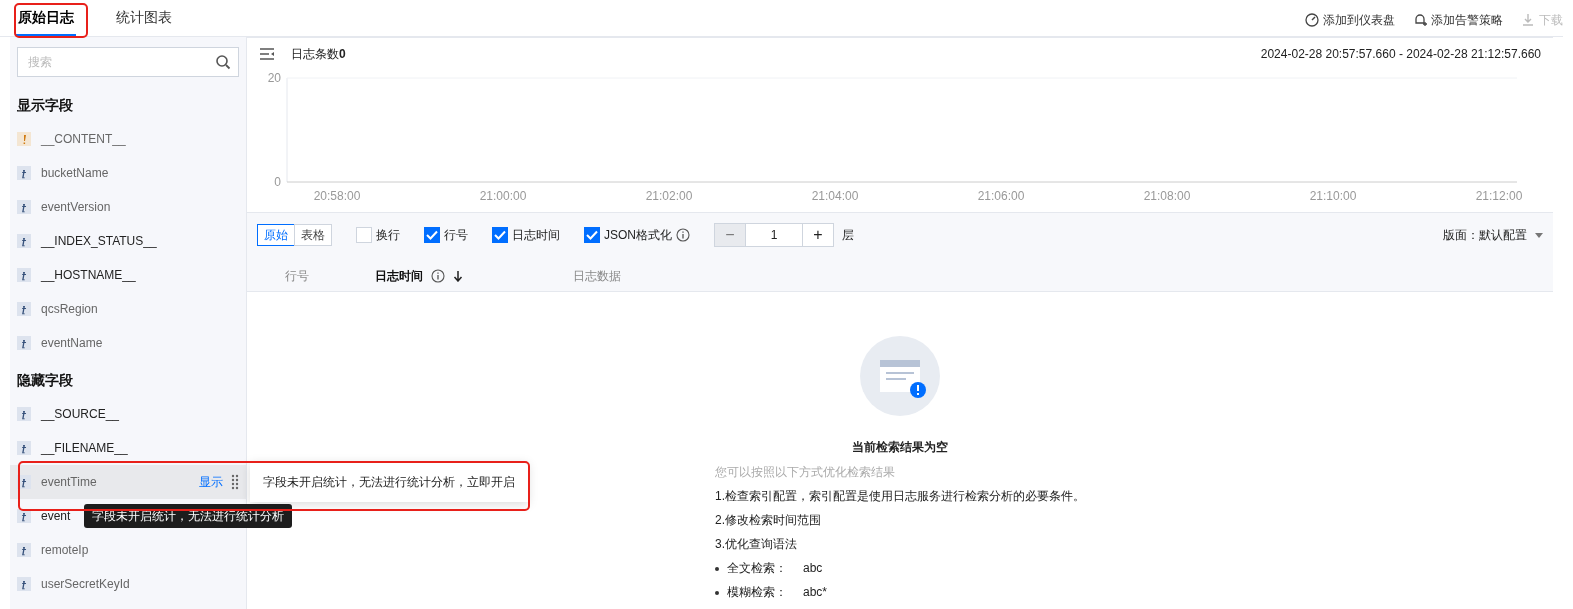 This screenshot has width=1573, height=609. What do you see at coordinates (84, 448) in the screenshot?
I see `field-name: __FILENAME__` at bounding box center [84, 448].